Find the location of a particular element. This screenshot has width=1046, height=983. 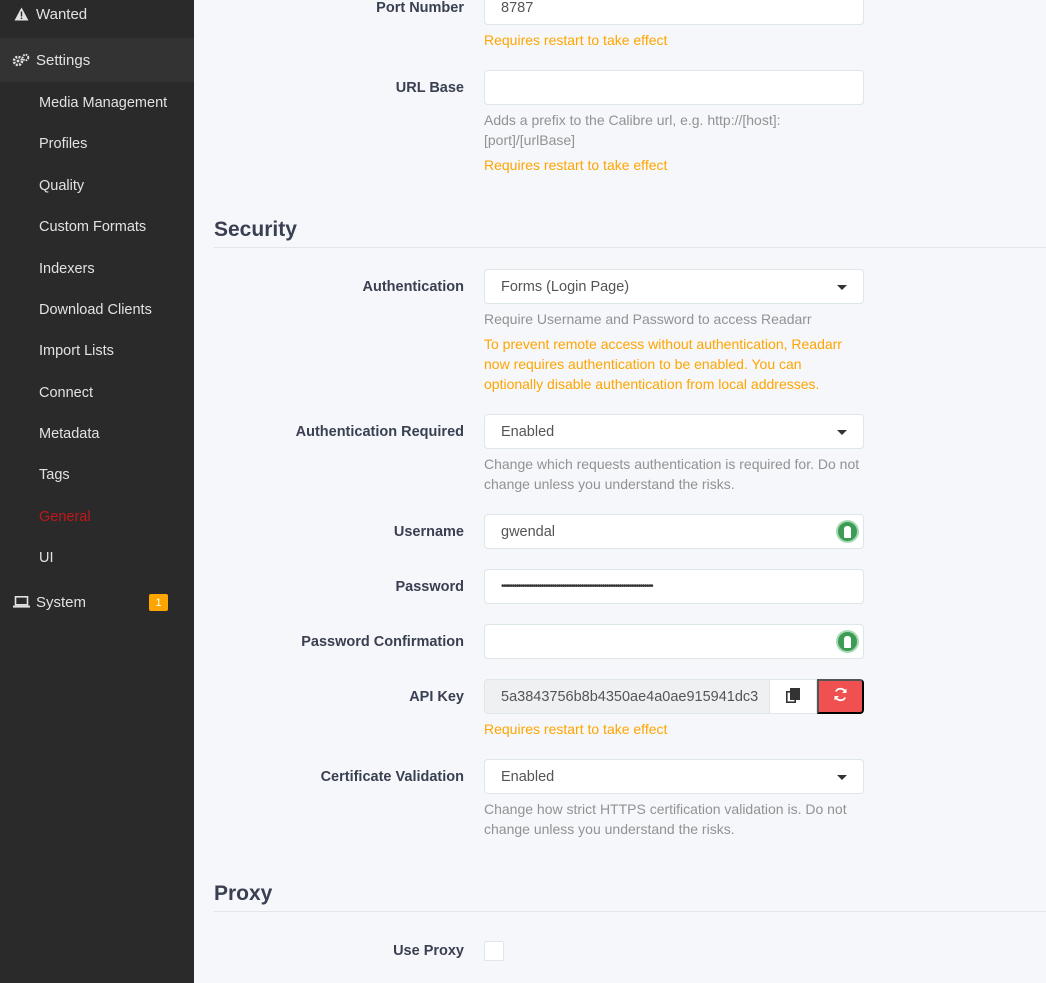

authentication-required-value: Enabled is located at coordinates (528, 431).